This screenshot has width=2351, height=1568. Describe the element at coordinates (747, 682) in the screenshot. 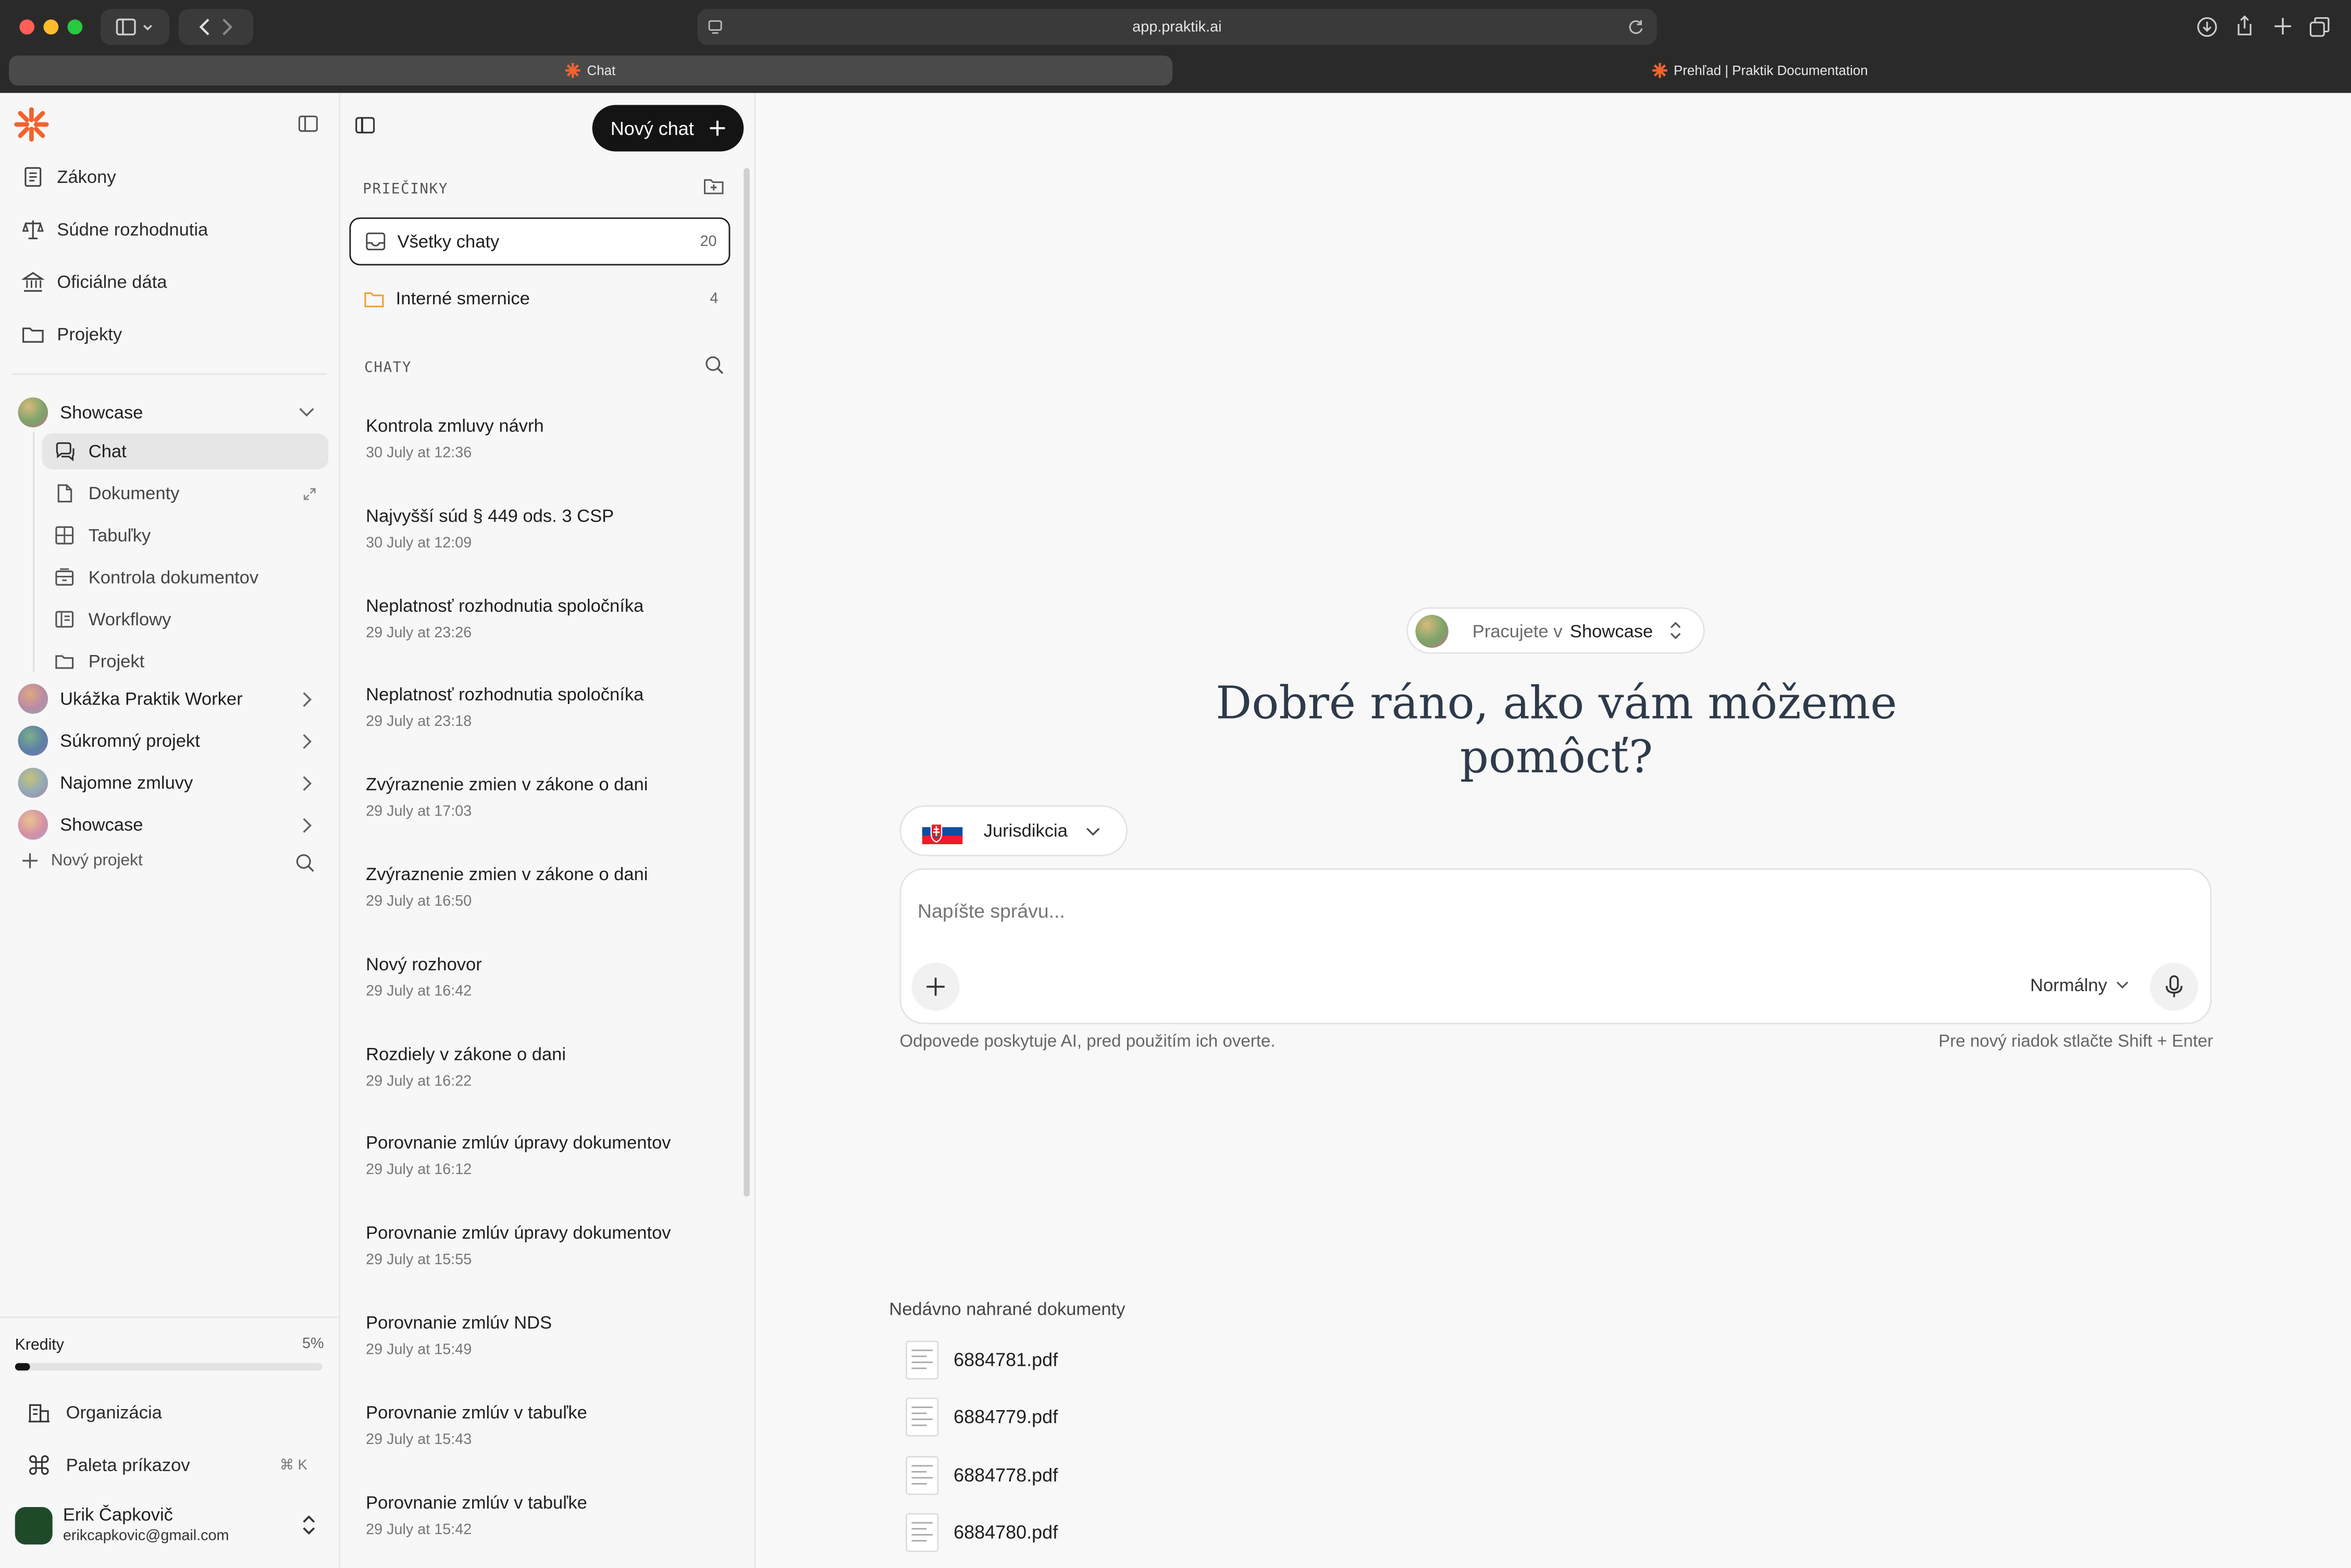

I see `chat-list-scrollbar` at that location.